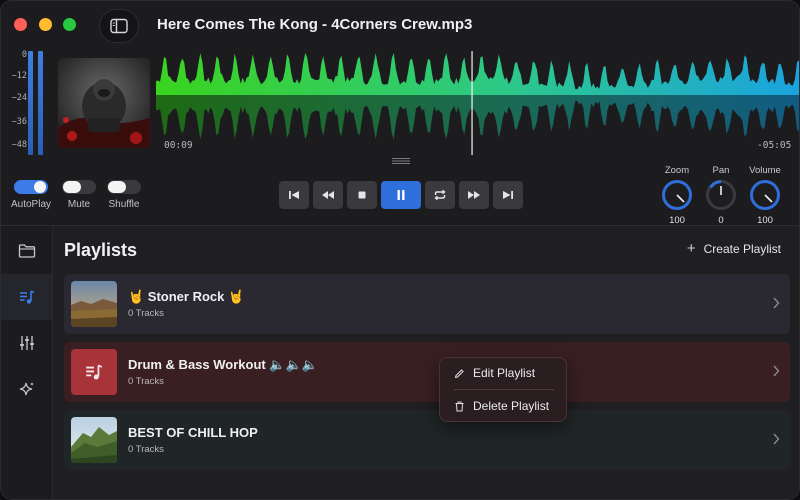 The width and height of the screenshot is (800, 500). I want to click on minimize-window-button, so click(45, 24).